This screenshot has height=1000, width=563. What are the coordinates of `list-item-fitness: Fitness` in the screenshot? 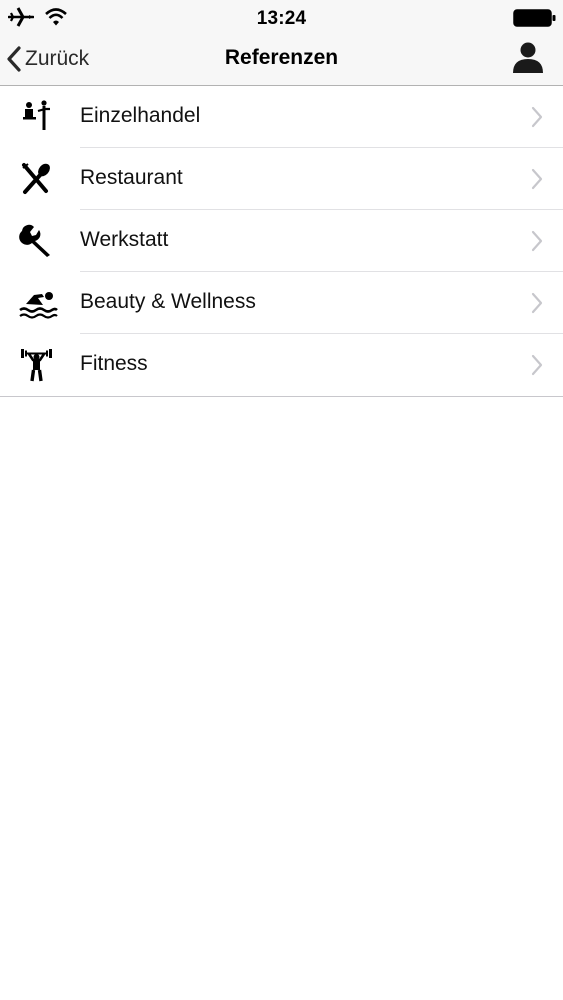 It's located at (281, 365).